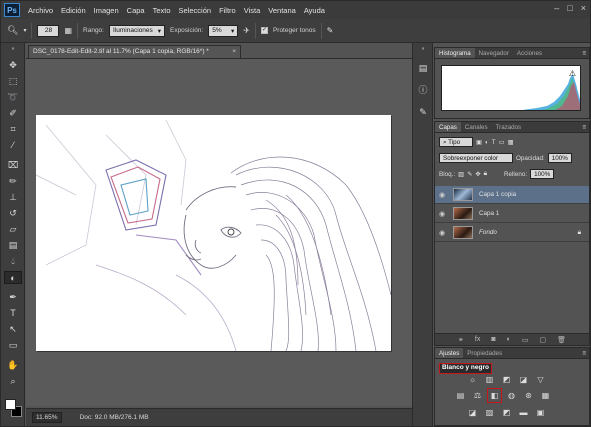  I want to click on opacity-input: 100%, so click(559, 158).